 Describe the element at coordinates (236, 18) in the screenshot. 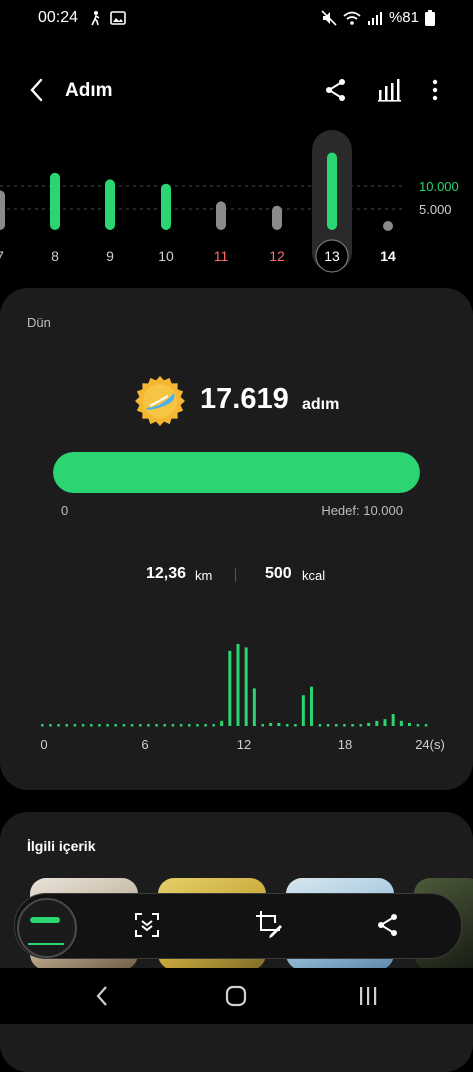

I see `status-bar: 00:24 %81` at that location.